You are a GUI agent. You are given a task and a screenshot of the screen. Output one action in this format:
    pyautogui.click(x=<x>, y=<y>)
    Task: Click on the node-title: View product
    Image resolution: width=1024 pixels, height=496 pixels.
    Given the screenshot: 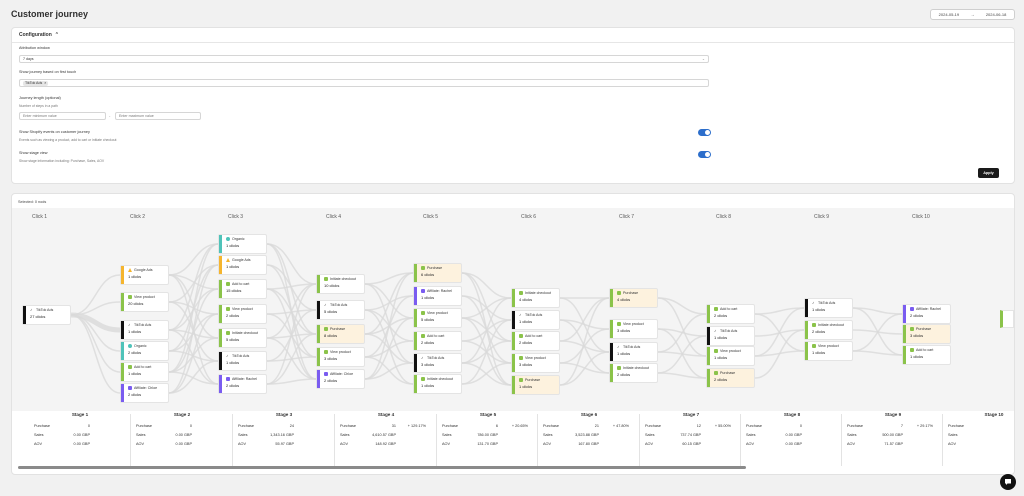 What is the action you would take?
    pyautogui.click(x=830, y=346)
    